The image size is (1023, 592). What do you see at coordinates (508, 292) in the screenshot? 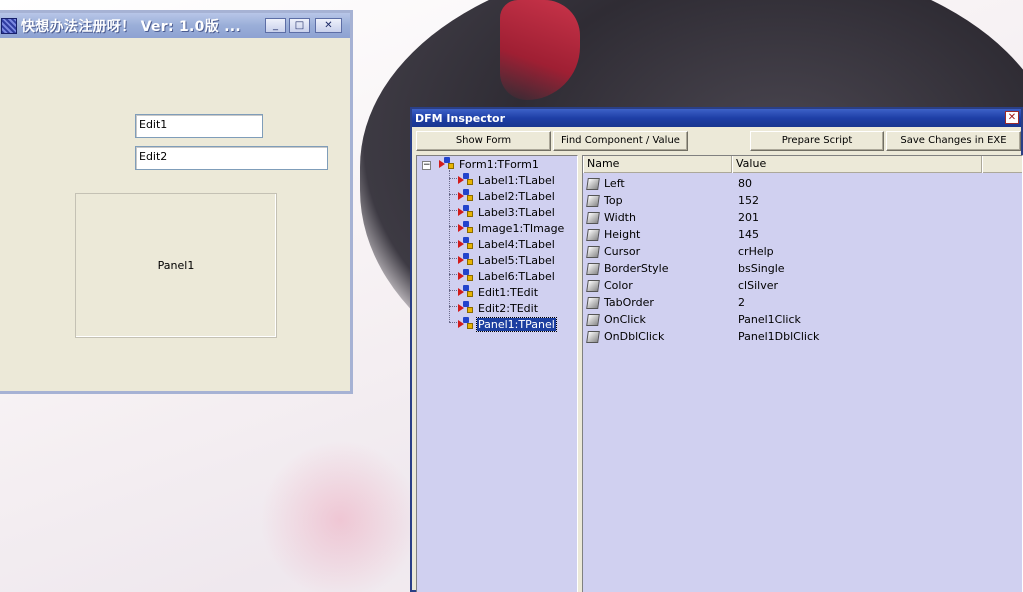
I see `tree-node-label: Edit1:TEdit` at bounding box center [508, 292].